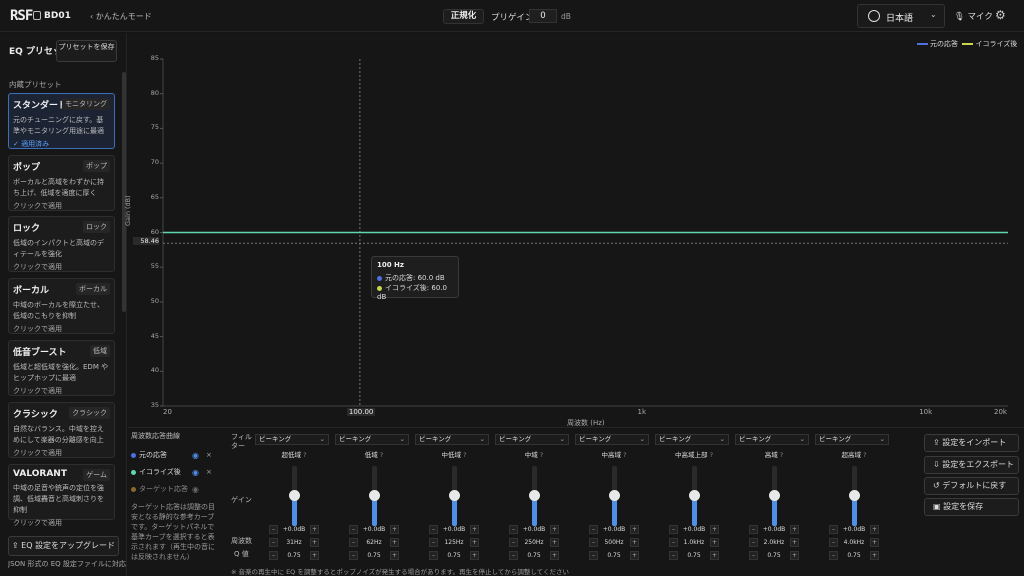 The height and width of the screenshot is (576, 1024). Describe the element at coordinates (642, 412) in the screenshot. I see `x-tick-label: 1k` at that location.